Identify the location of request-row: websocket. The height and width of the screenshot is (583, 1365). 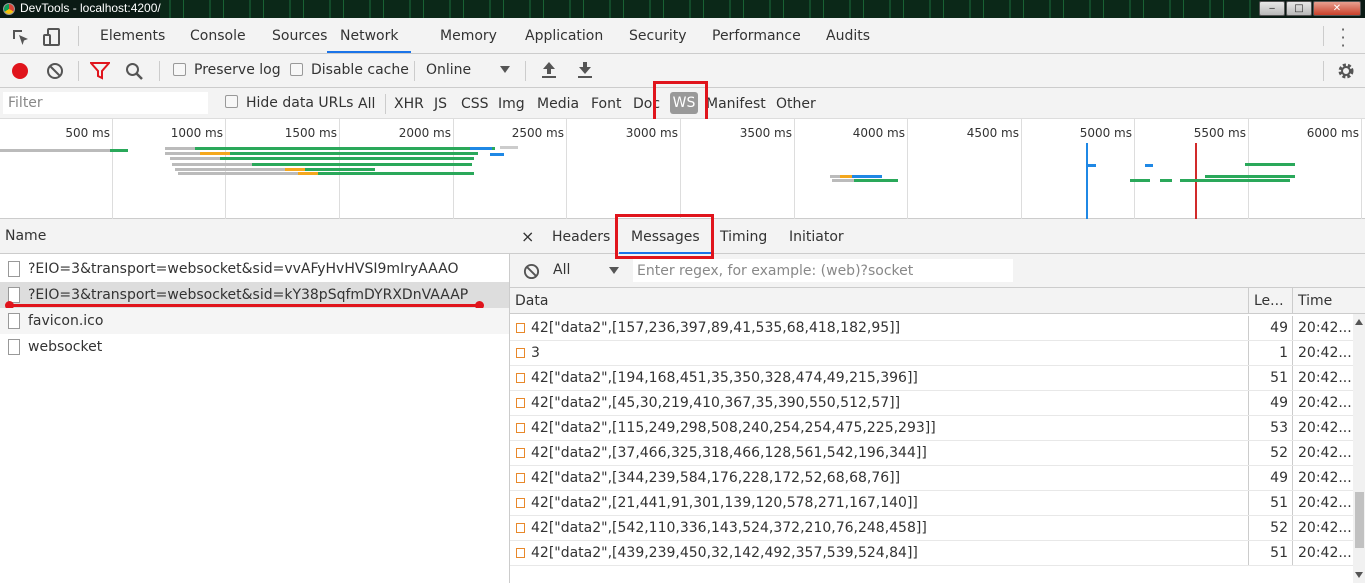
(254, 347).